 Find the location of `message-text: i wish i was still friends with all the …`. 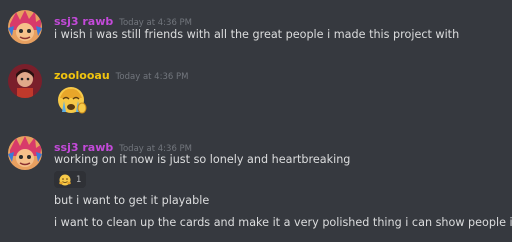

message-text: i wish i was still friends with all the … is located at coordinates (257, 34).